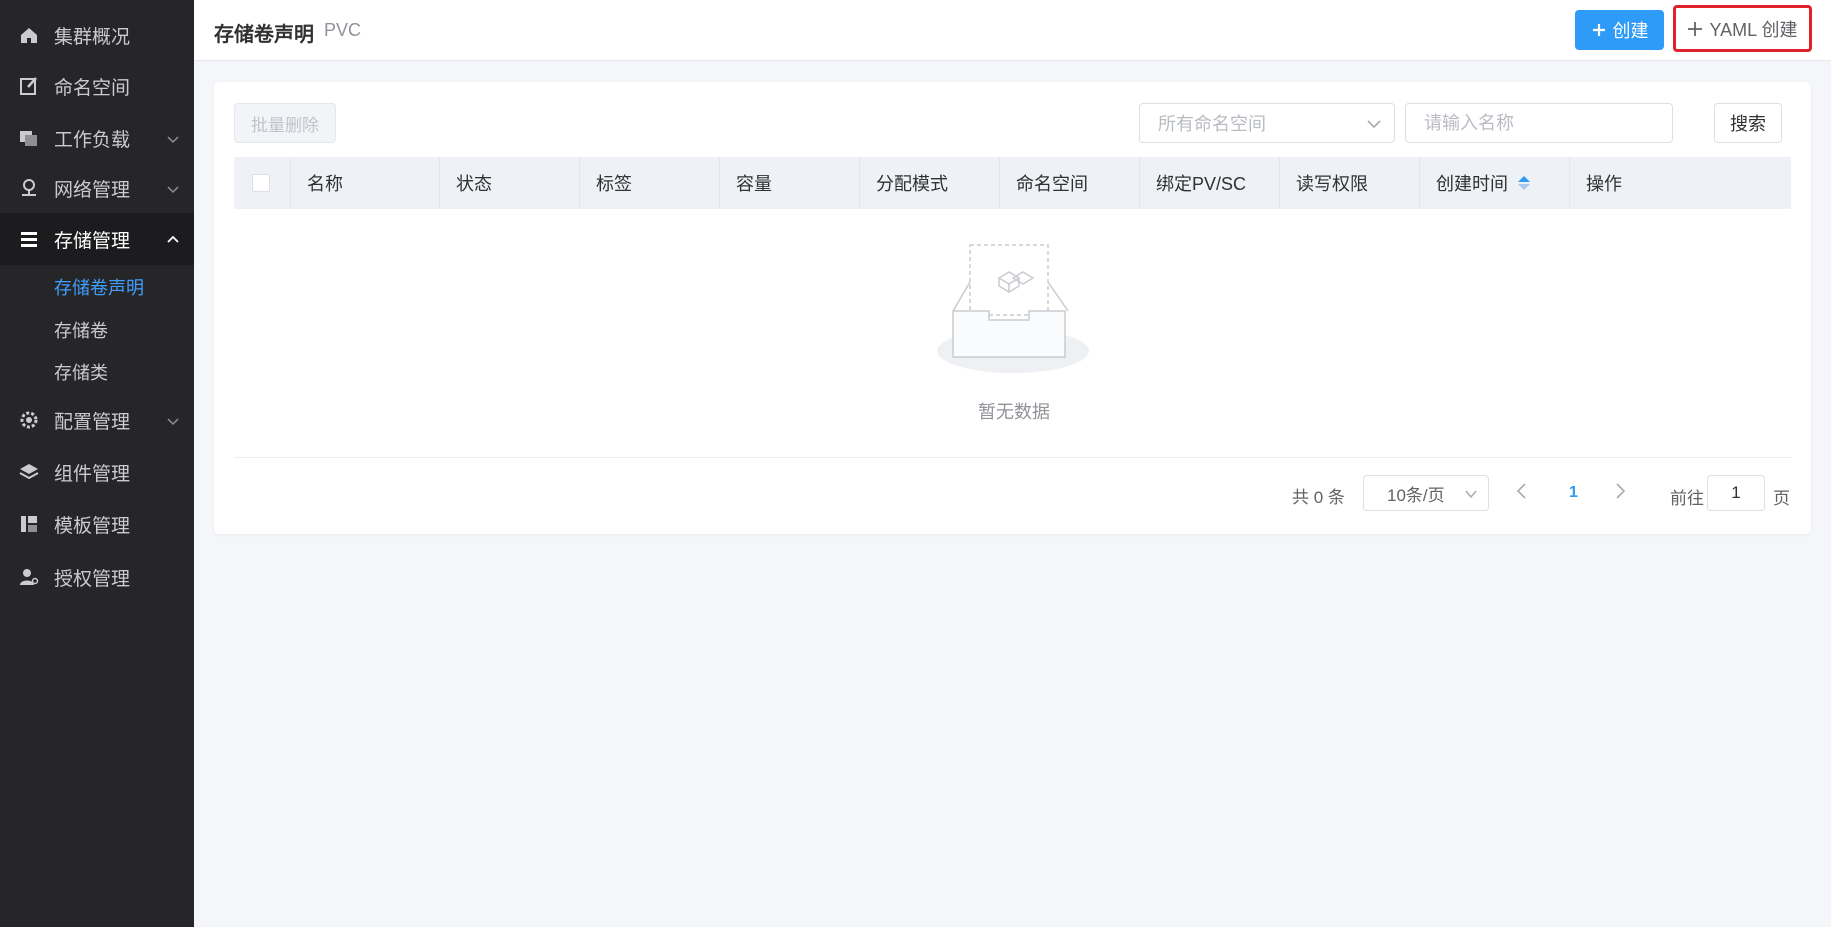 This screenshot has height=927, width=1831. Describe the element at coordinates (29, 138) in the screenshot. I see `copy-icon` at that location.